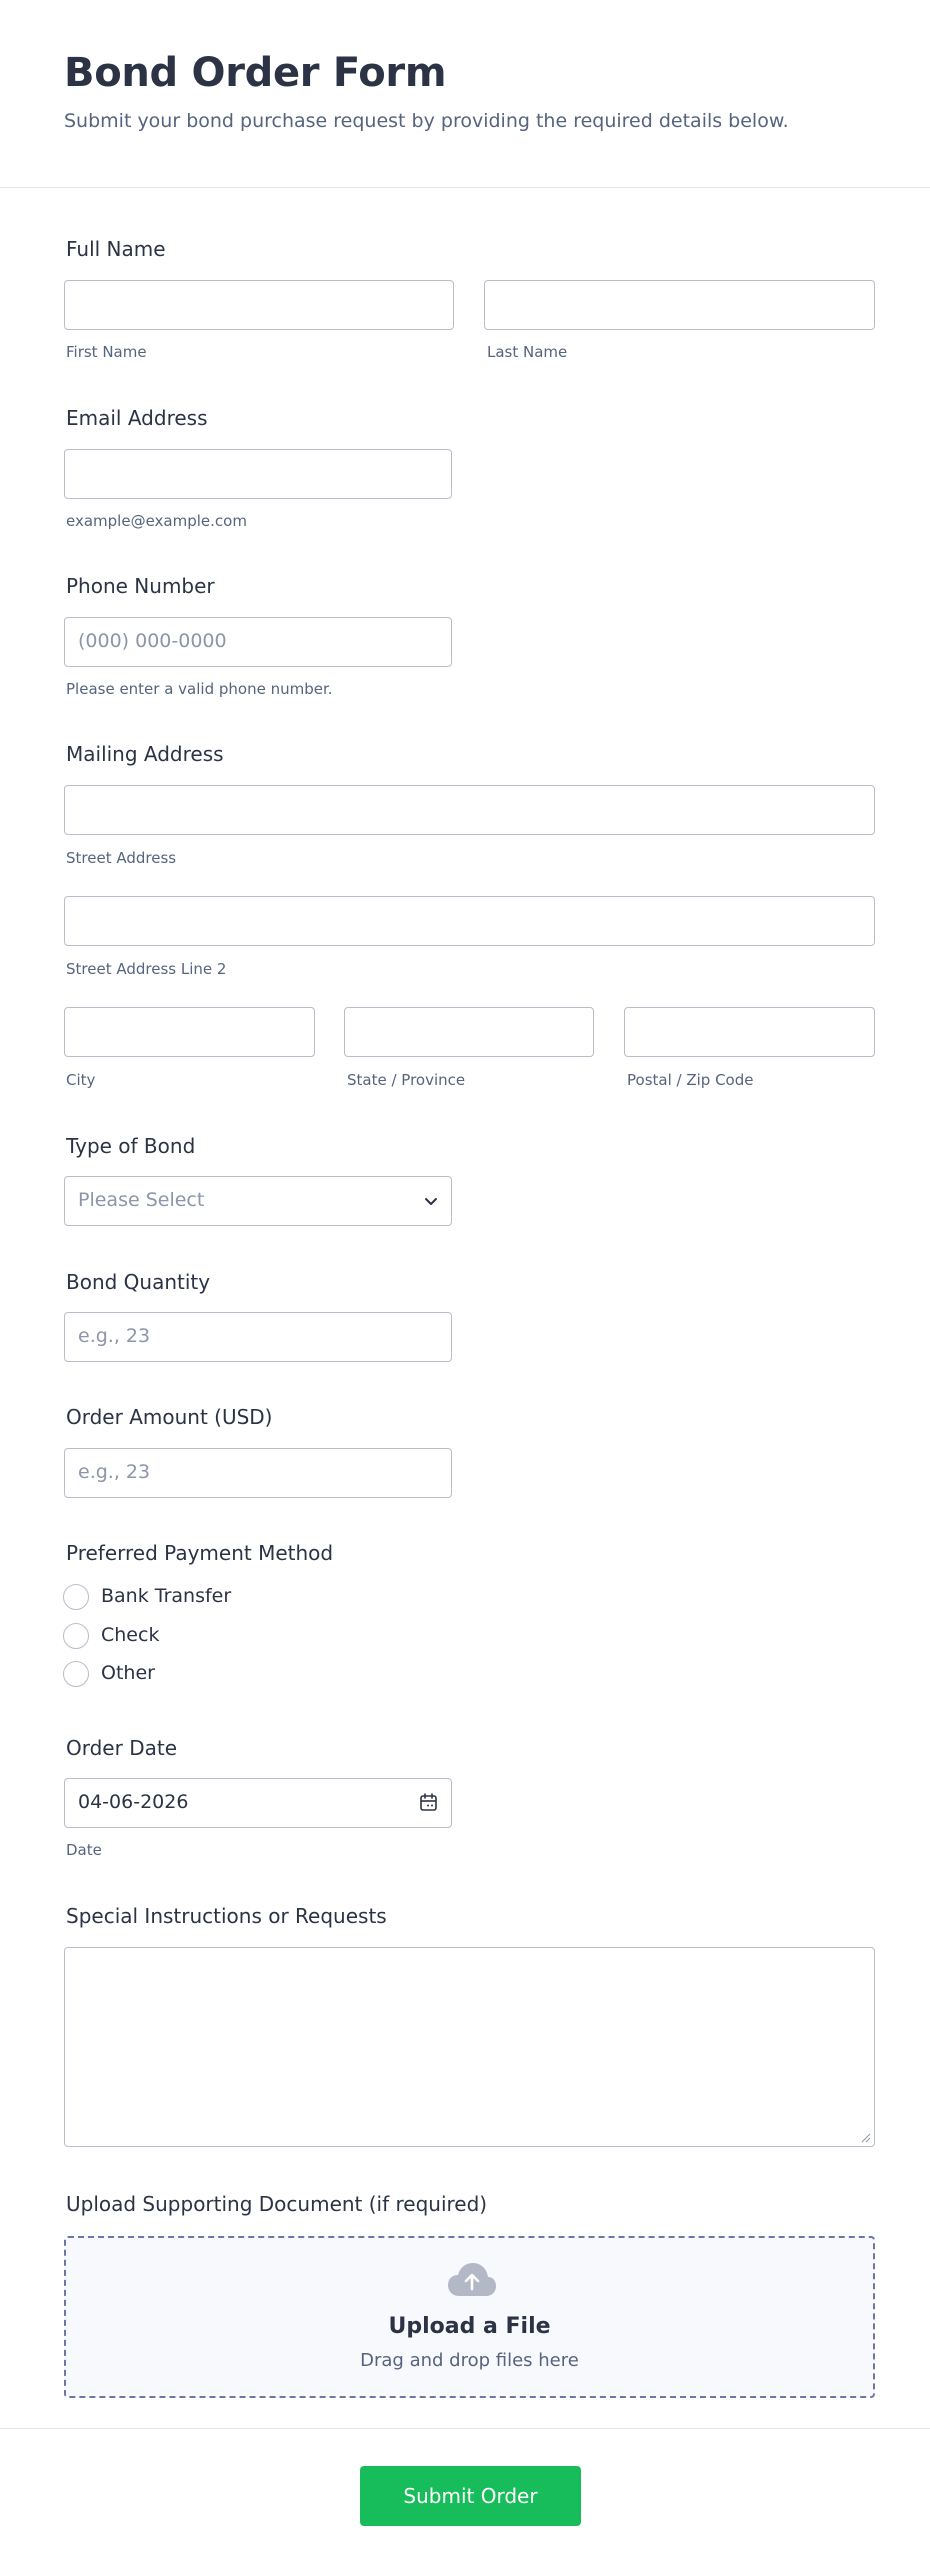 This screenshot has width=930, height=2575. I want to click on calendar-icon, so click(429, 1803).